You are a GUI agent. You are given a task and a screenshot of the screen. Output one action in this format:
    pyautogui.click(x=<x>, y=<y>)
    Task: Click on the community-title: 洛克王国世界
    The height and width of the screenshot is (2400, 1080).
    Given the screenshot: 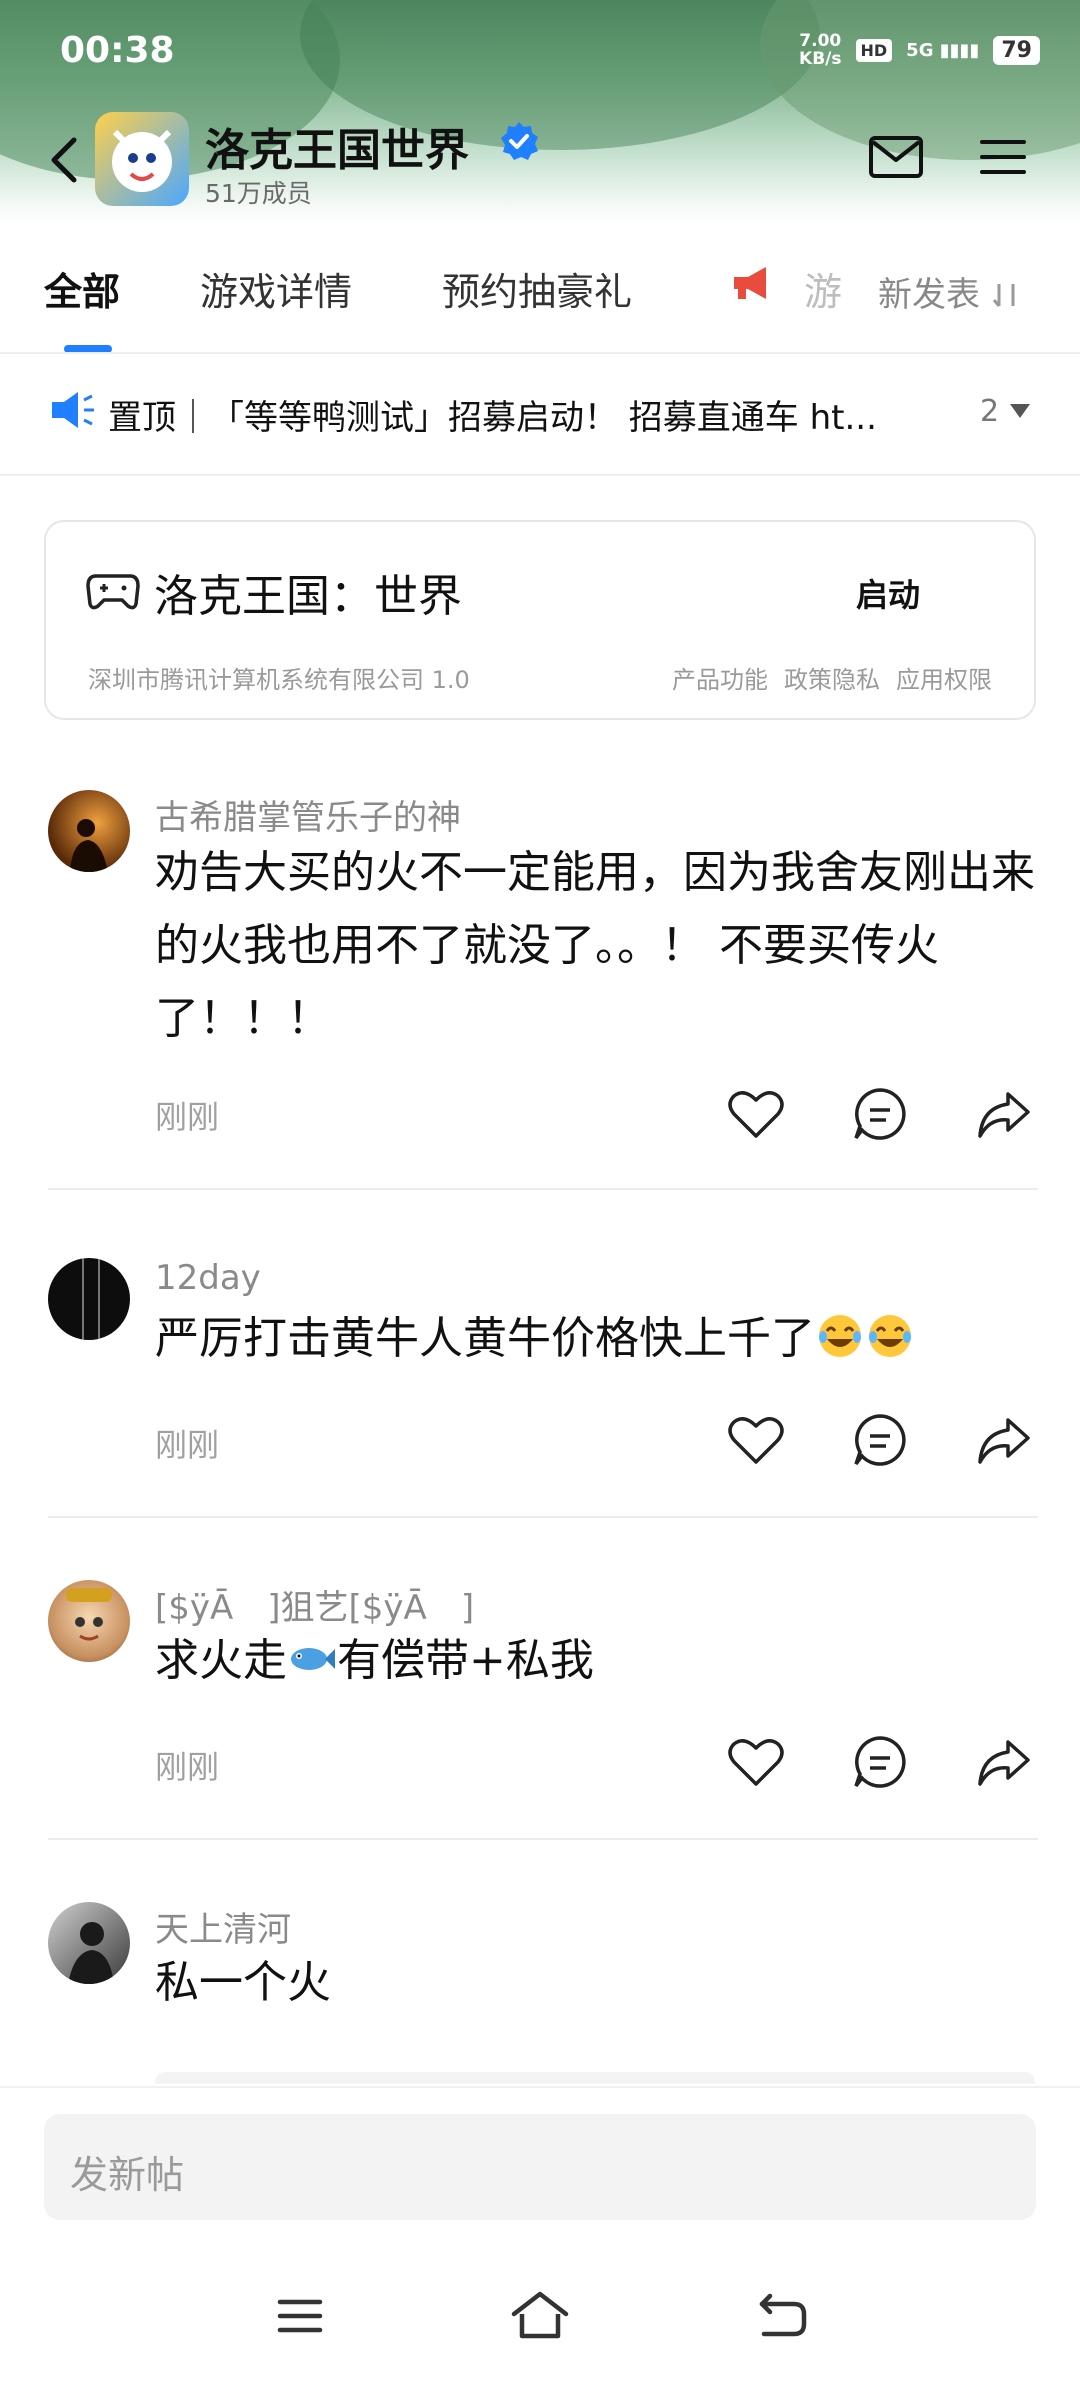 What is the action you would take?
    pyautogui.click(x=337, y=150)
    